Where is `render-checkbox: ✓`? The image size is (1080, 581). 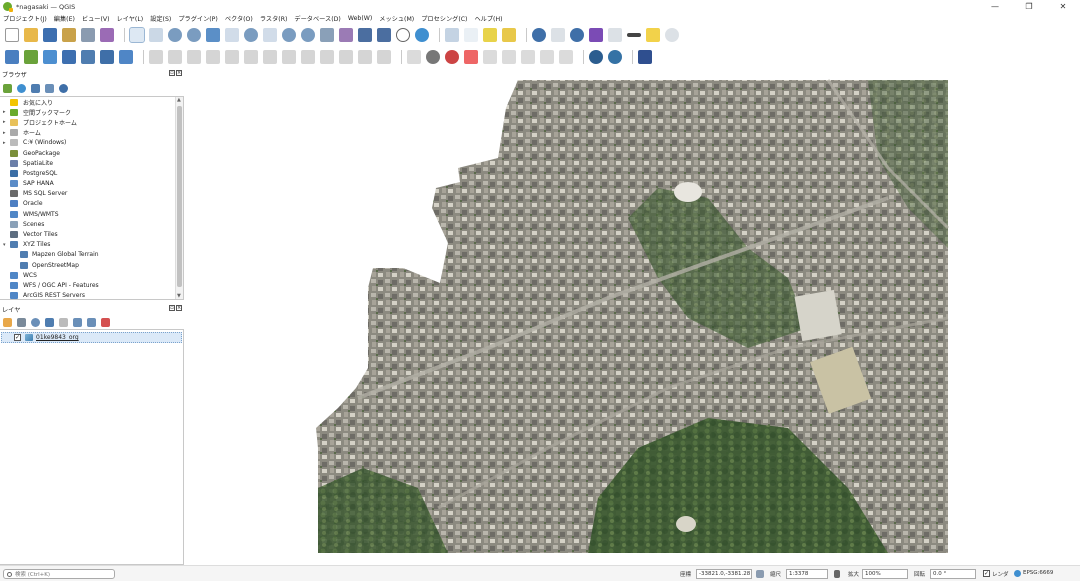
render-checkbox: ✓ is located at coordinates (986, 573).